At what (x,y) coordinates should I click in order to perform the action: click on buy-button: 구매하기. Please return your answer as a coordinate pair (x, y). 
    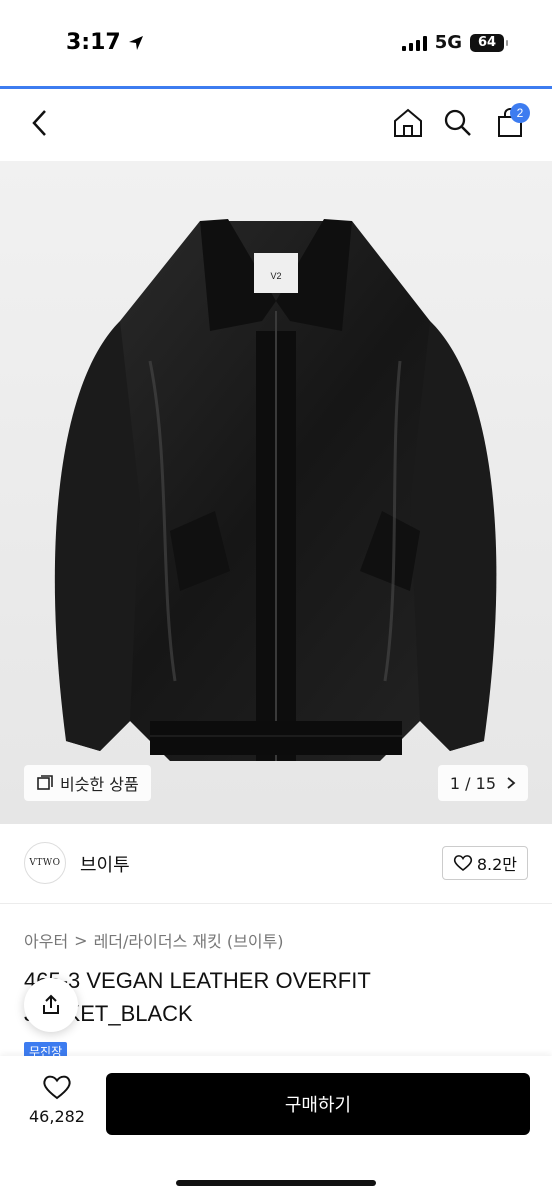
    Looking at the image, I should click on (318, 1104).